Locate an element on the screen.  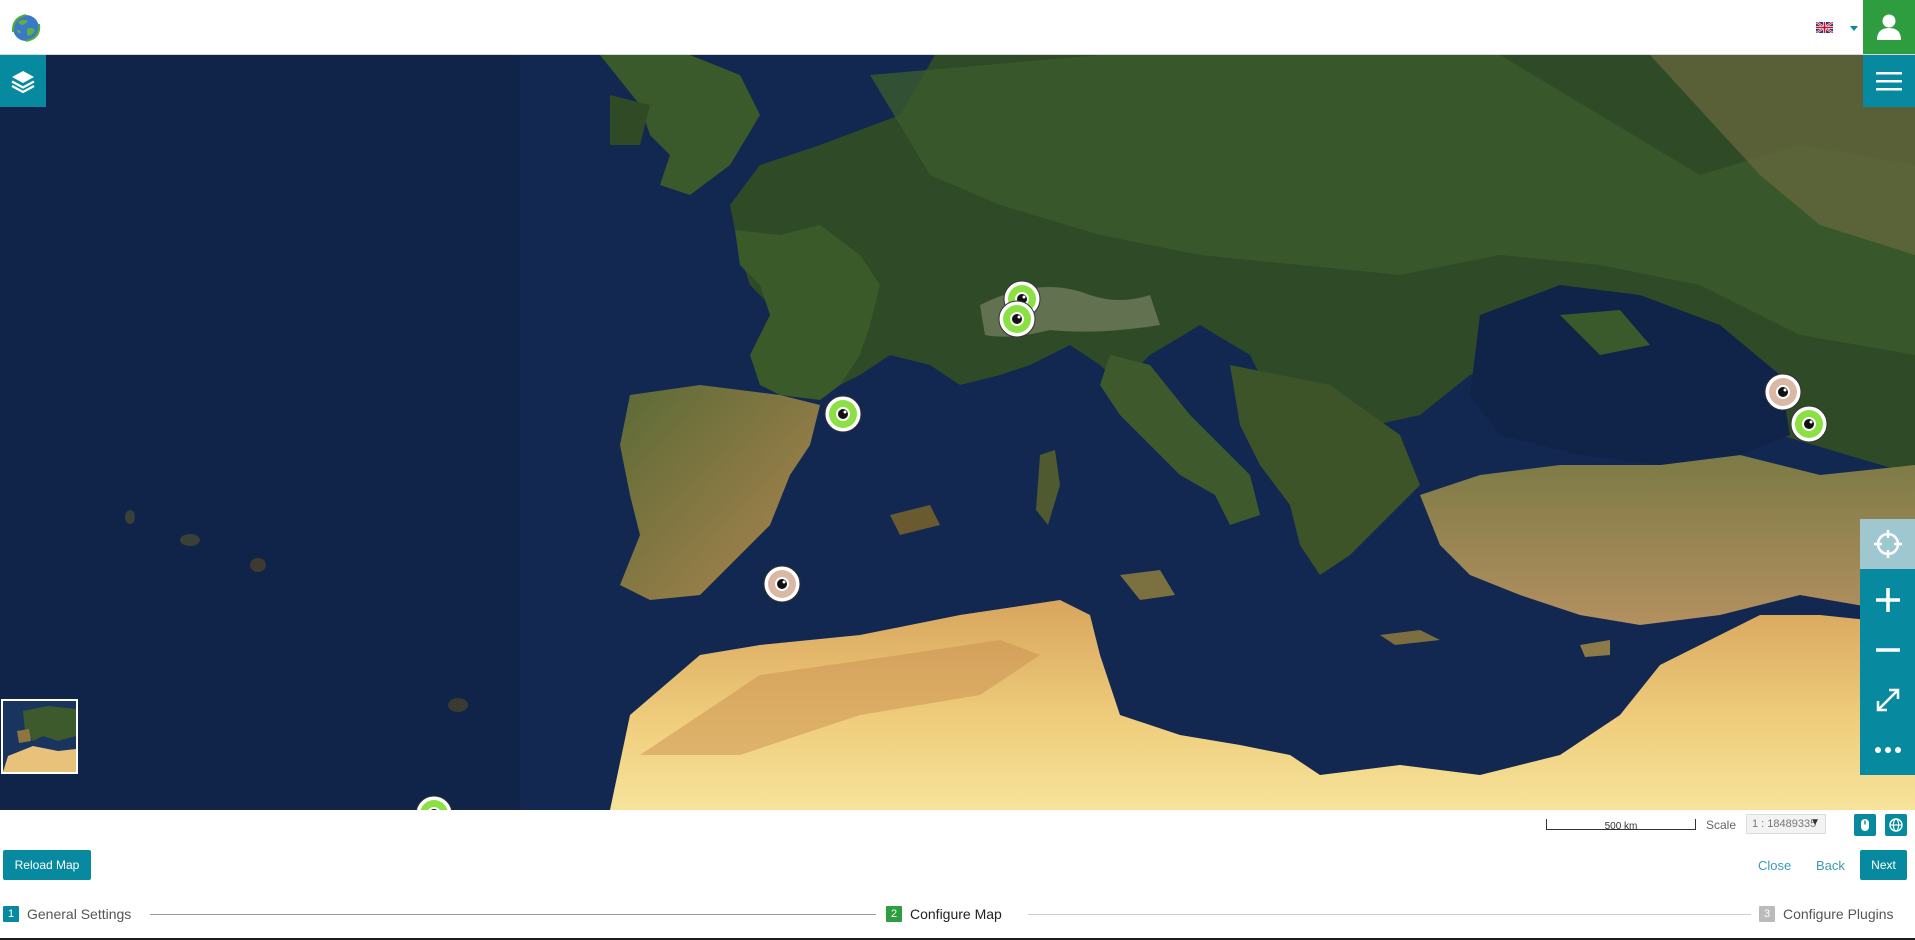
step-number: 3 is located at coordinates (1767, 914).